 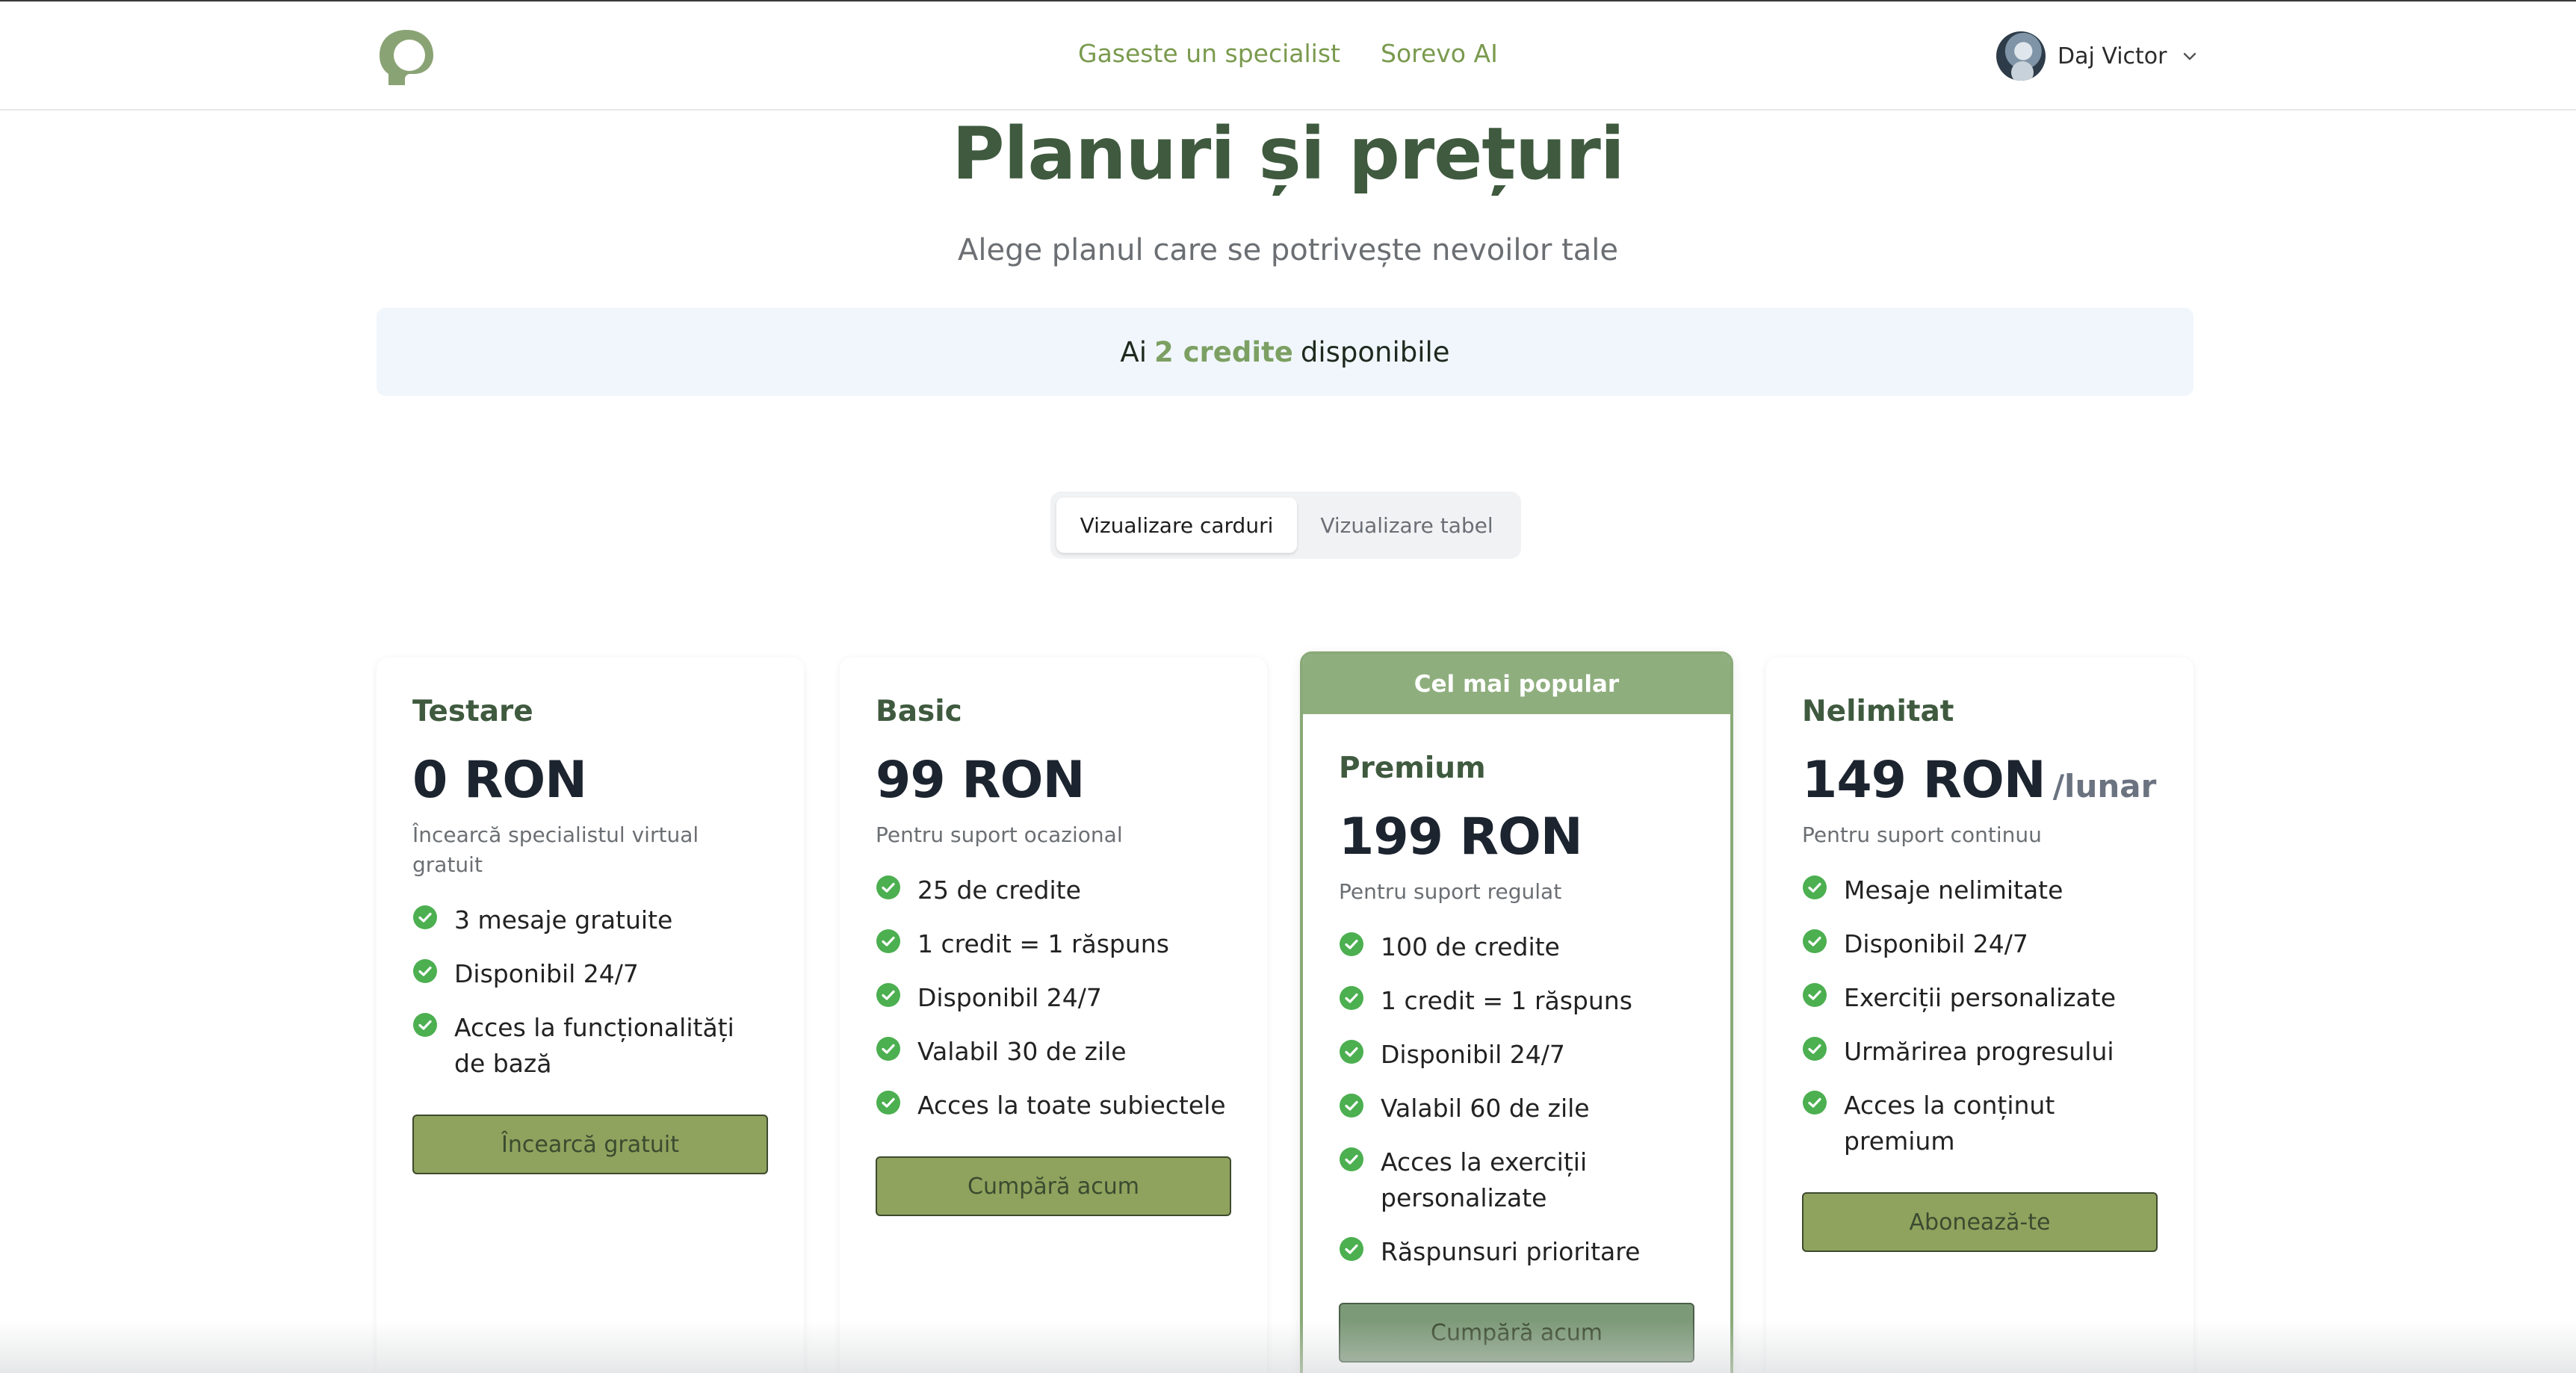 I want to click on credits-banner: Ai 2 credite disponibile, so click(x=1285, y=352).